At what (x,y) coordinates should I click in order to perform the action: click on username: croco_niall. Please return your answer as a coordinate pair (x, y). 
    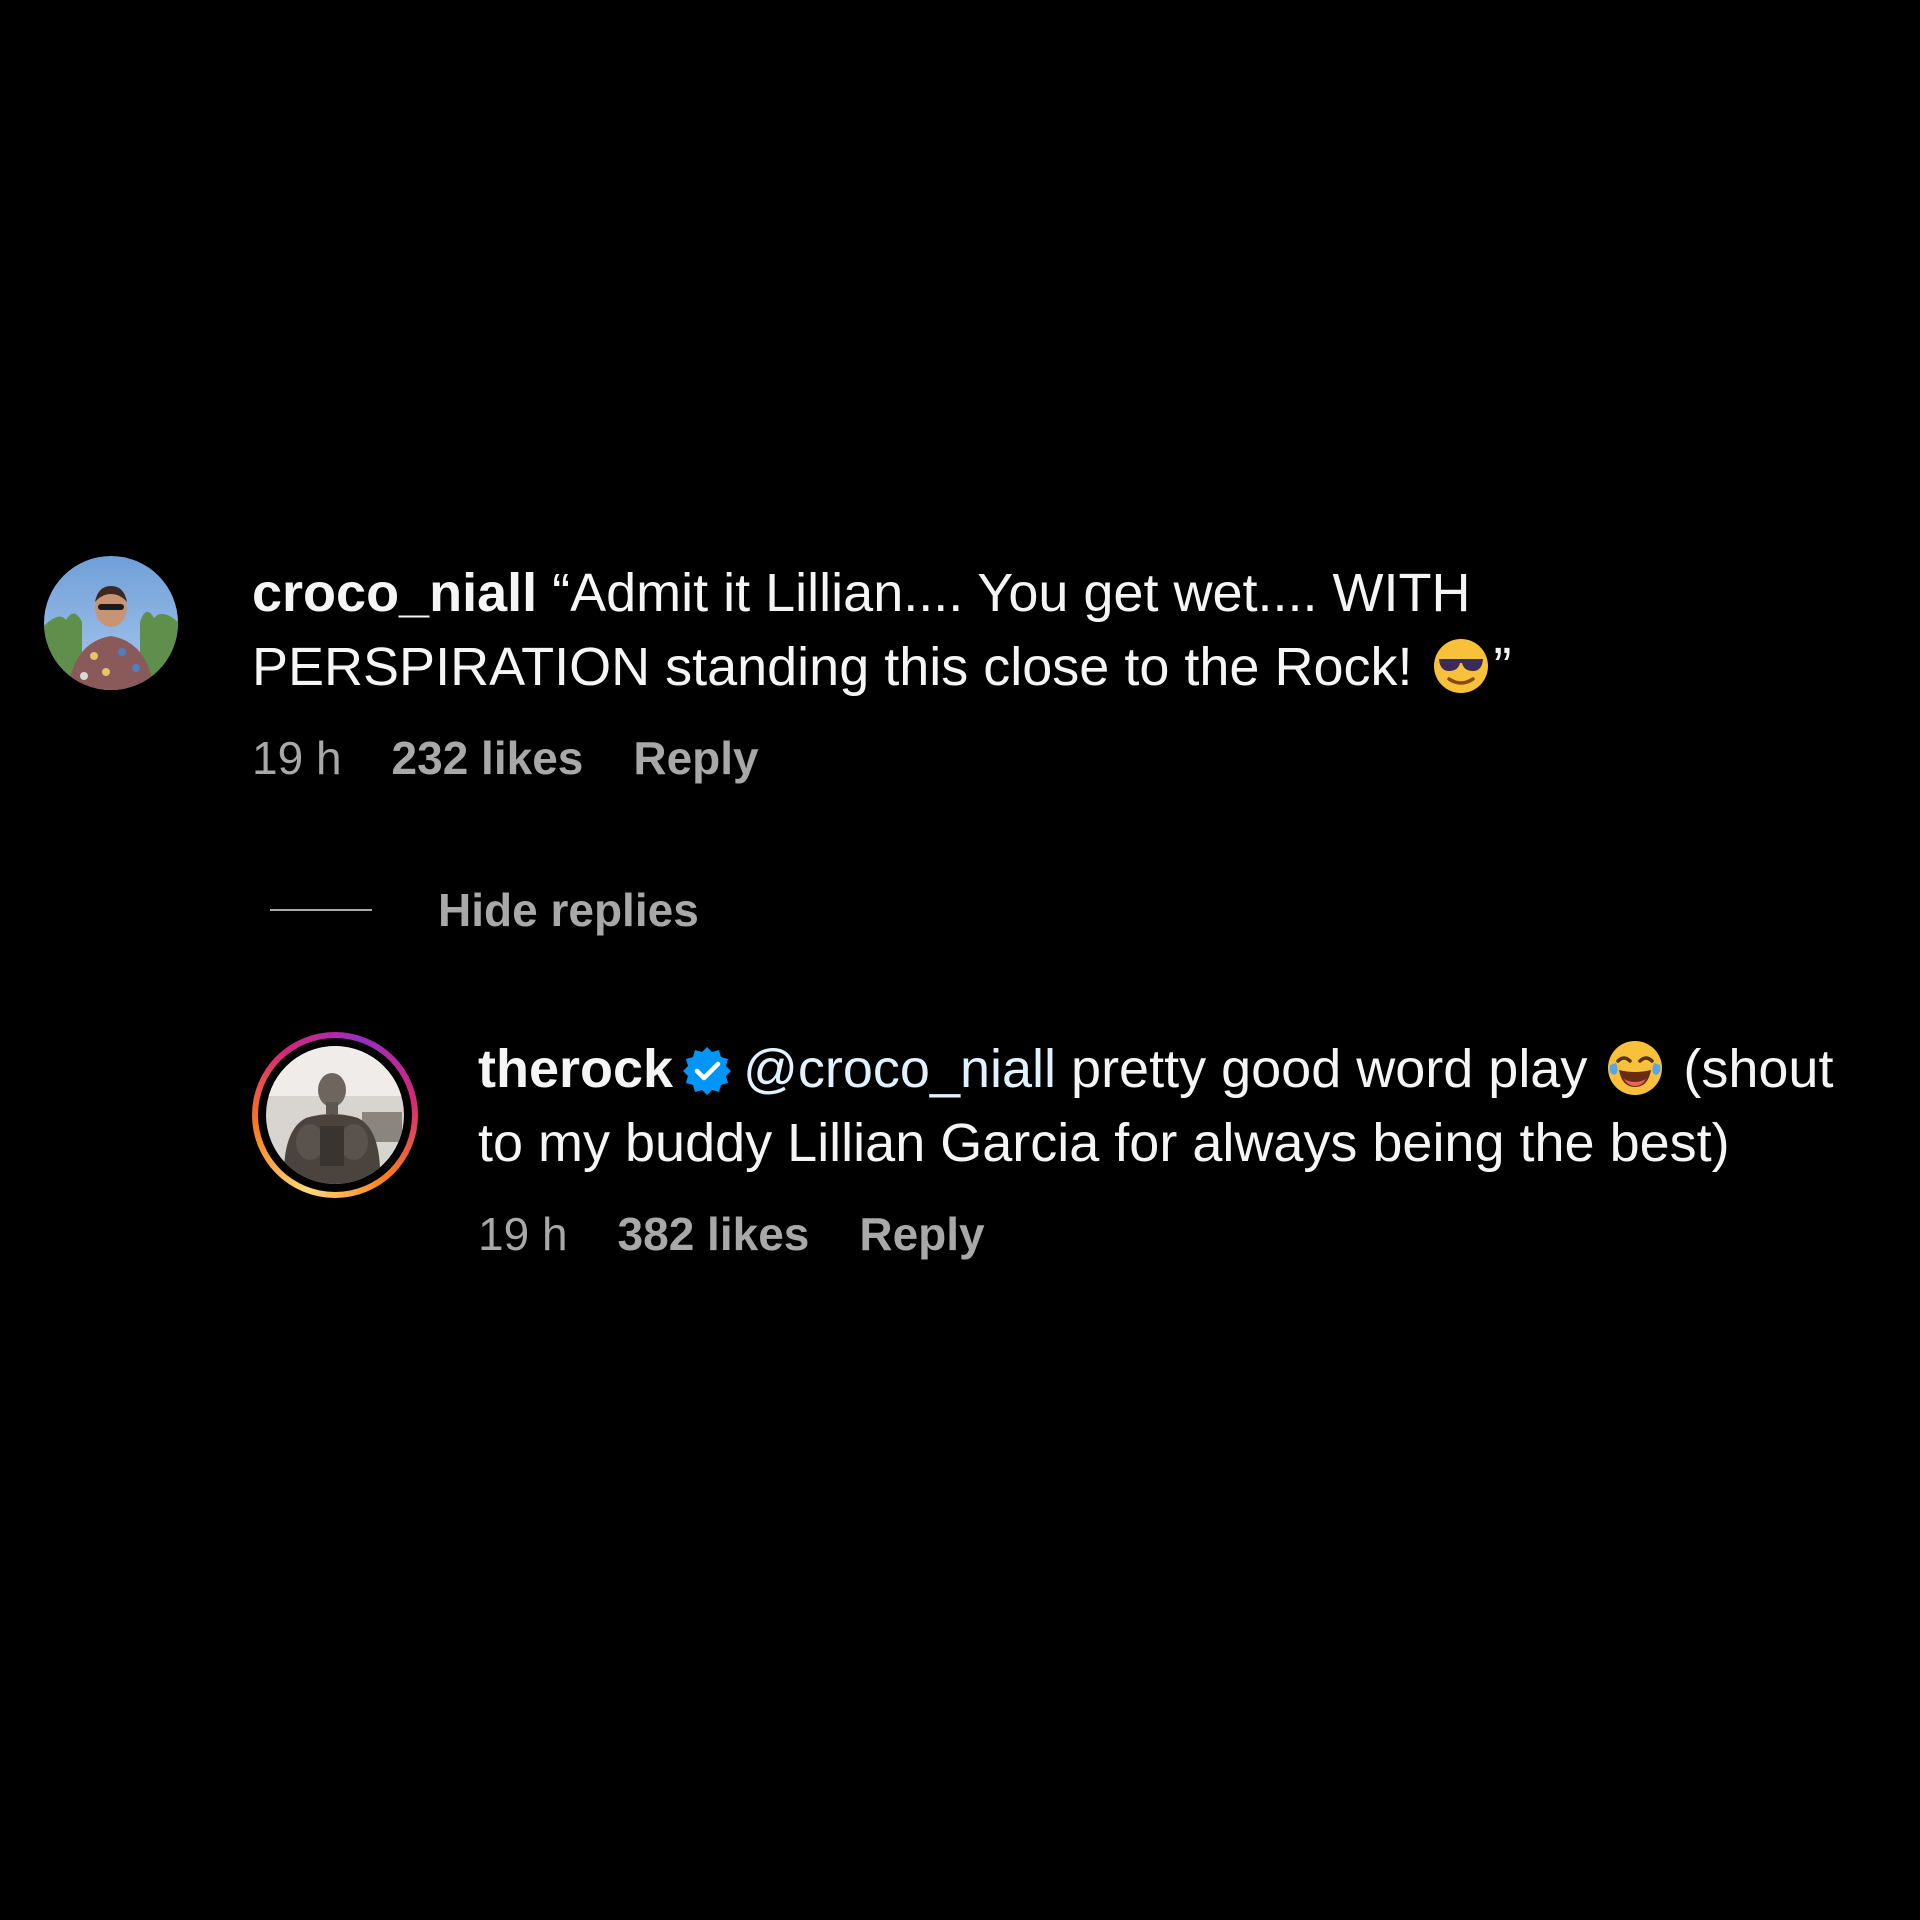
    Looking at the image, I should click on (394, 593).